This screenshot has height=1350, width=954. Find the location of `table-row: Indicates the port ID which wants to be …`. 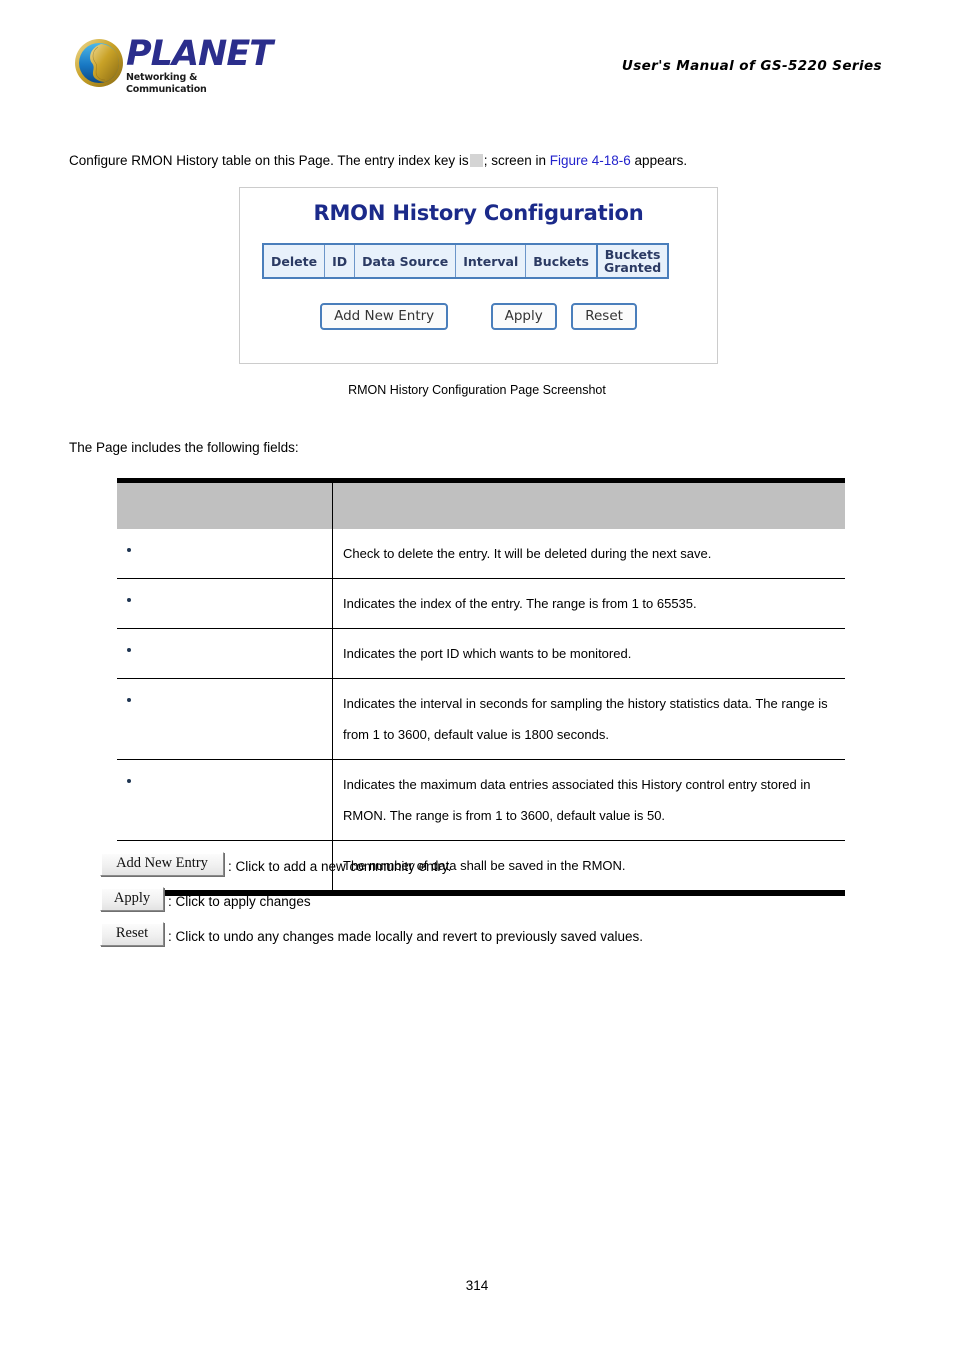

table-row: Indicates the port ID which wants to be … is located at coordinates (481, 653).